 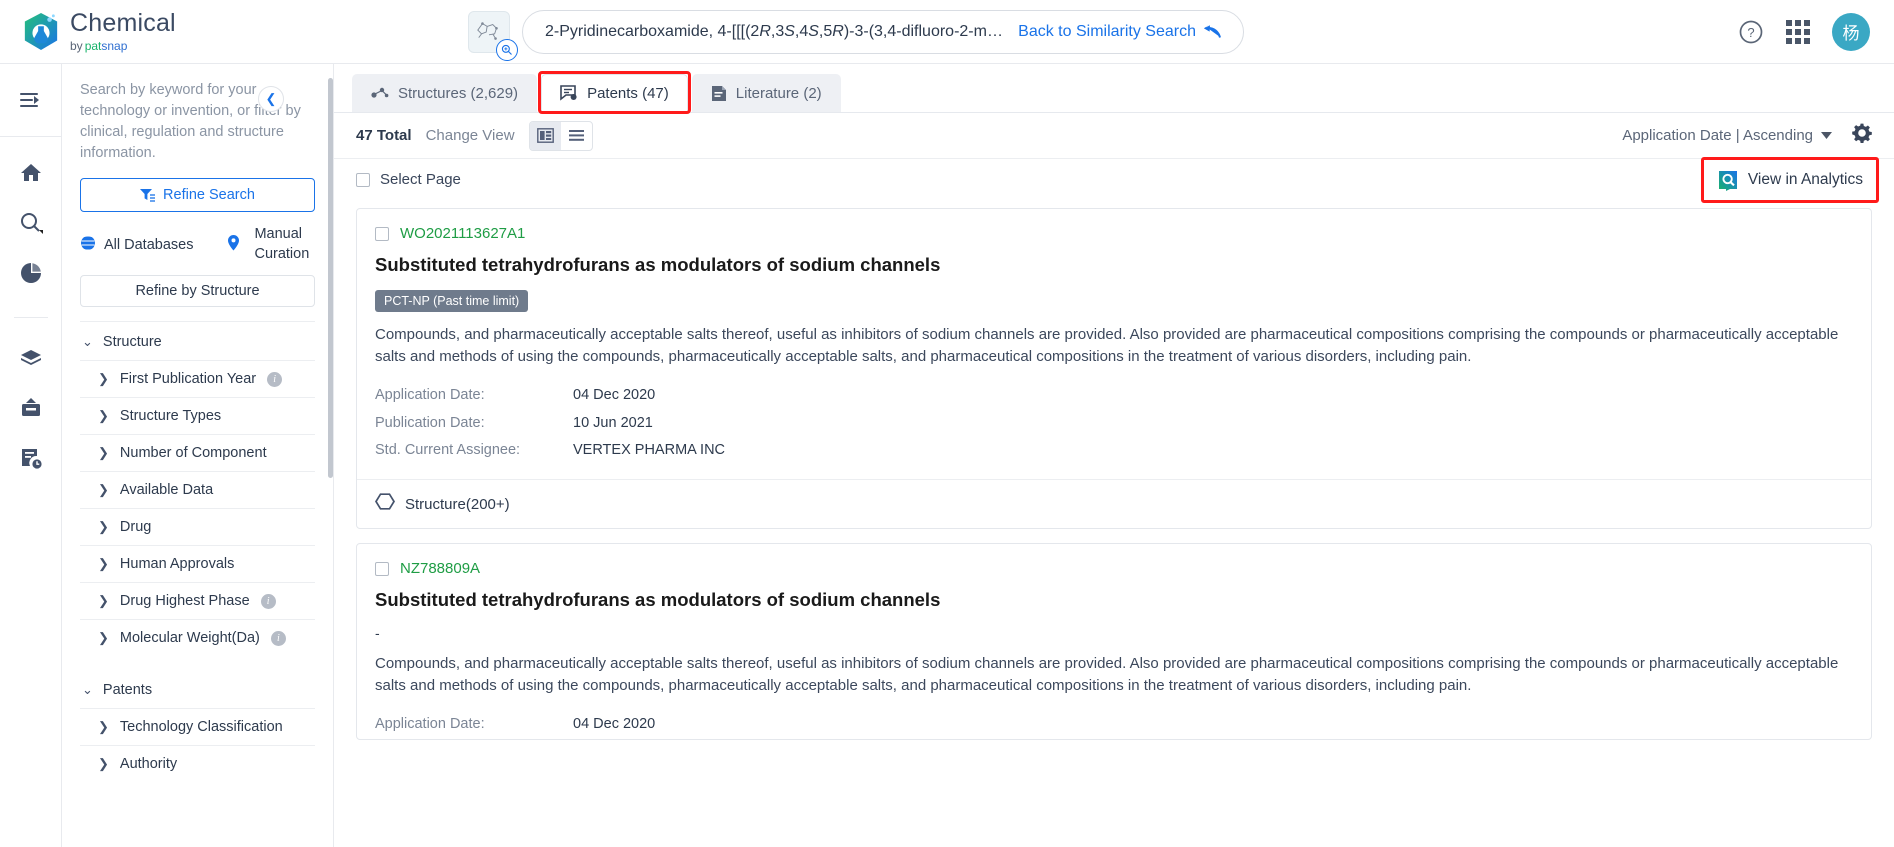 I want to click on tab-label: Patents (47), so click(x=628, y=93).